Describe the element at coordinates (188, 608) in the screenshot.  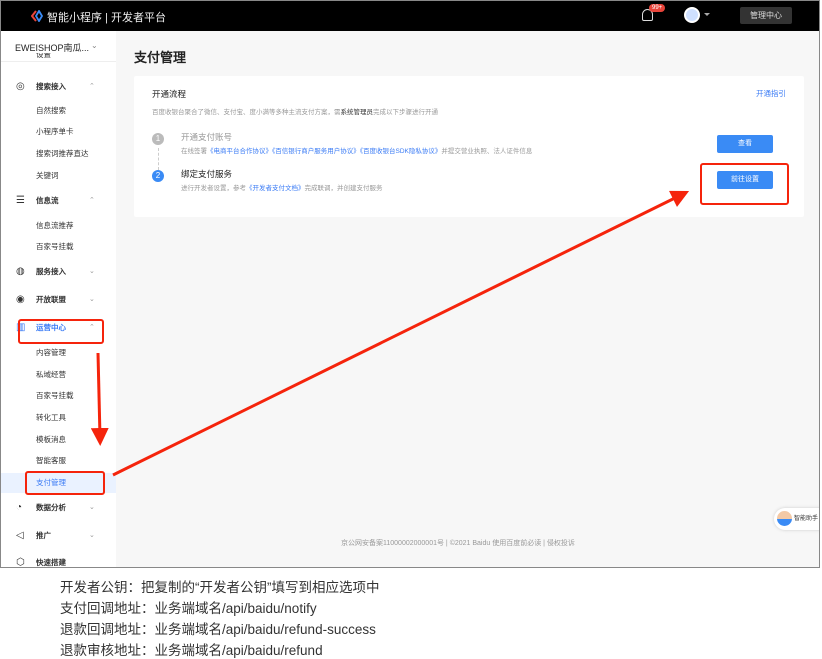
I see `note-line: 支付回调地址：业务端域名/api/baidu/notify` at that location.